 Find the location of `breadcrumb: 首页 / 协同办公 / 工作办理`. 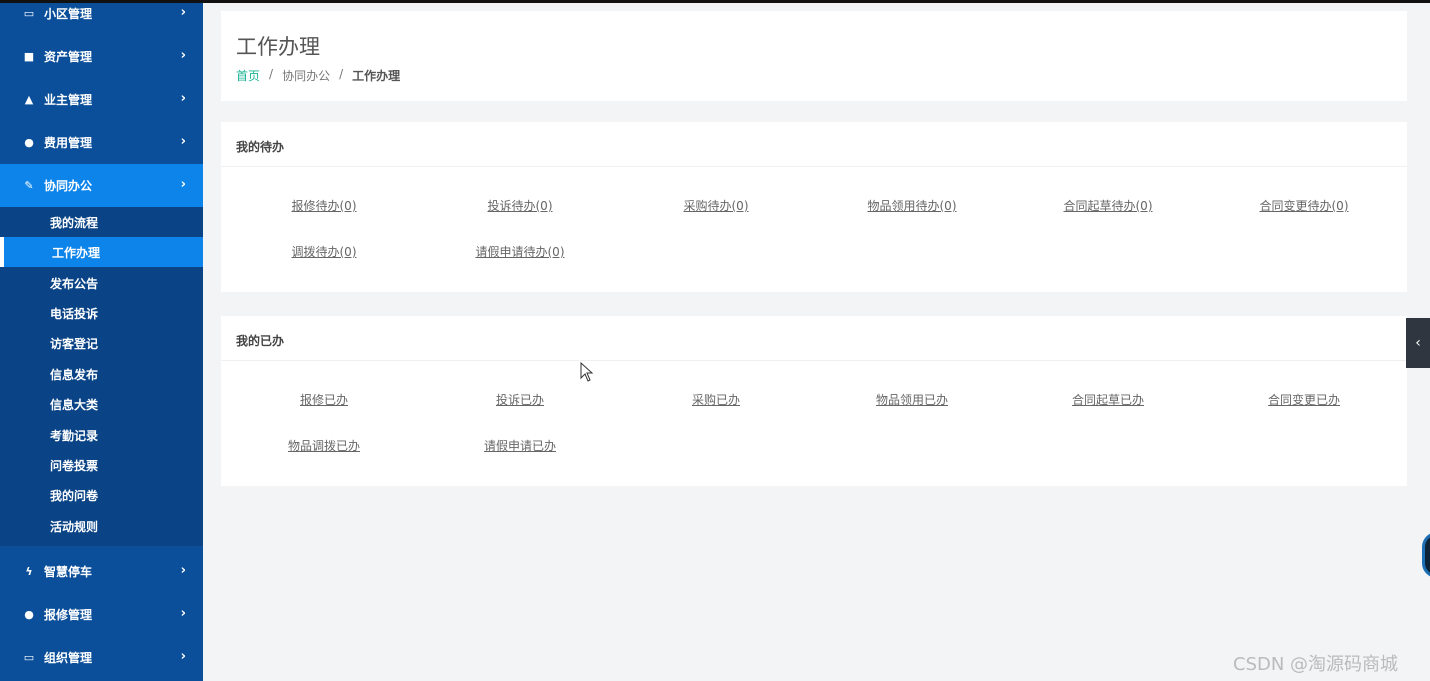

breadcrumb: 首页 / 协同办公 / 工作办理 is located at coordinates (318, 75).